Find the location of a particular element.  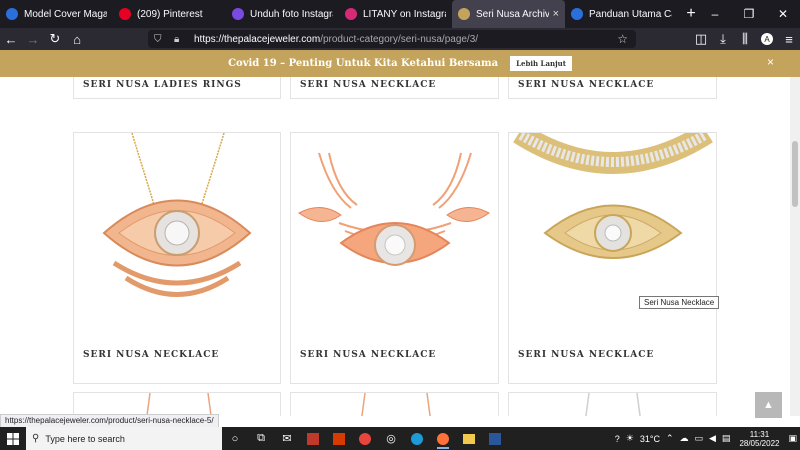

reload-button: ↻ is located at coordinates (55, 39).